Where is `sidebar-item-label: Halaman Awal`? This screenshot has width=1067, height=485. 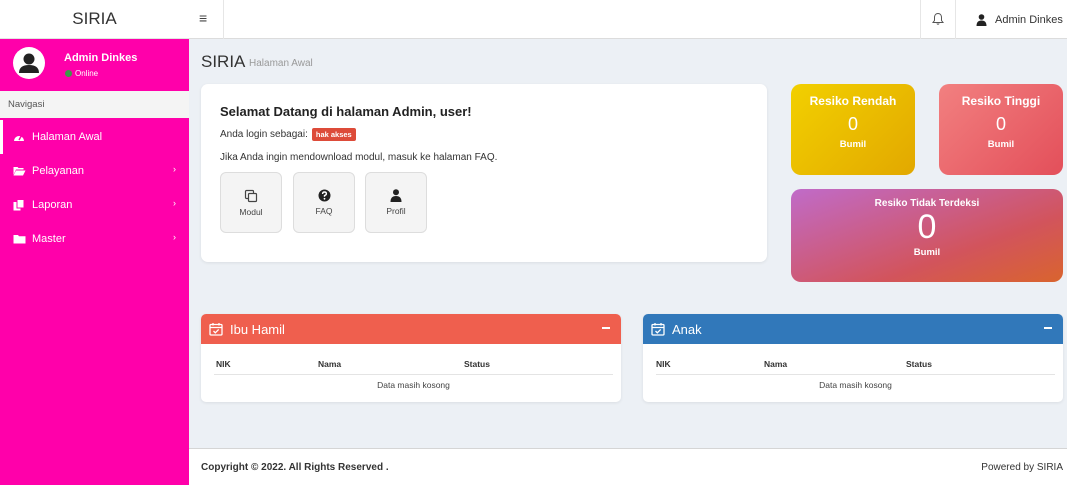
sidebar-item-label: Halaman Awal is located at coordinates (67, 137).